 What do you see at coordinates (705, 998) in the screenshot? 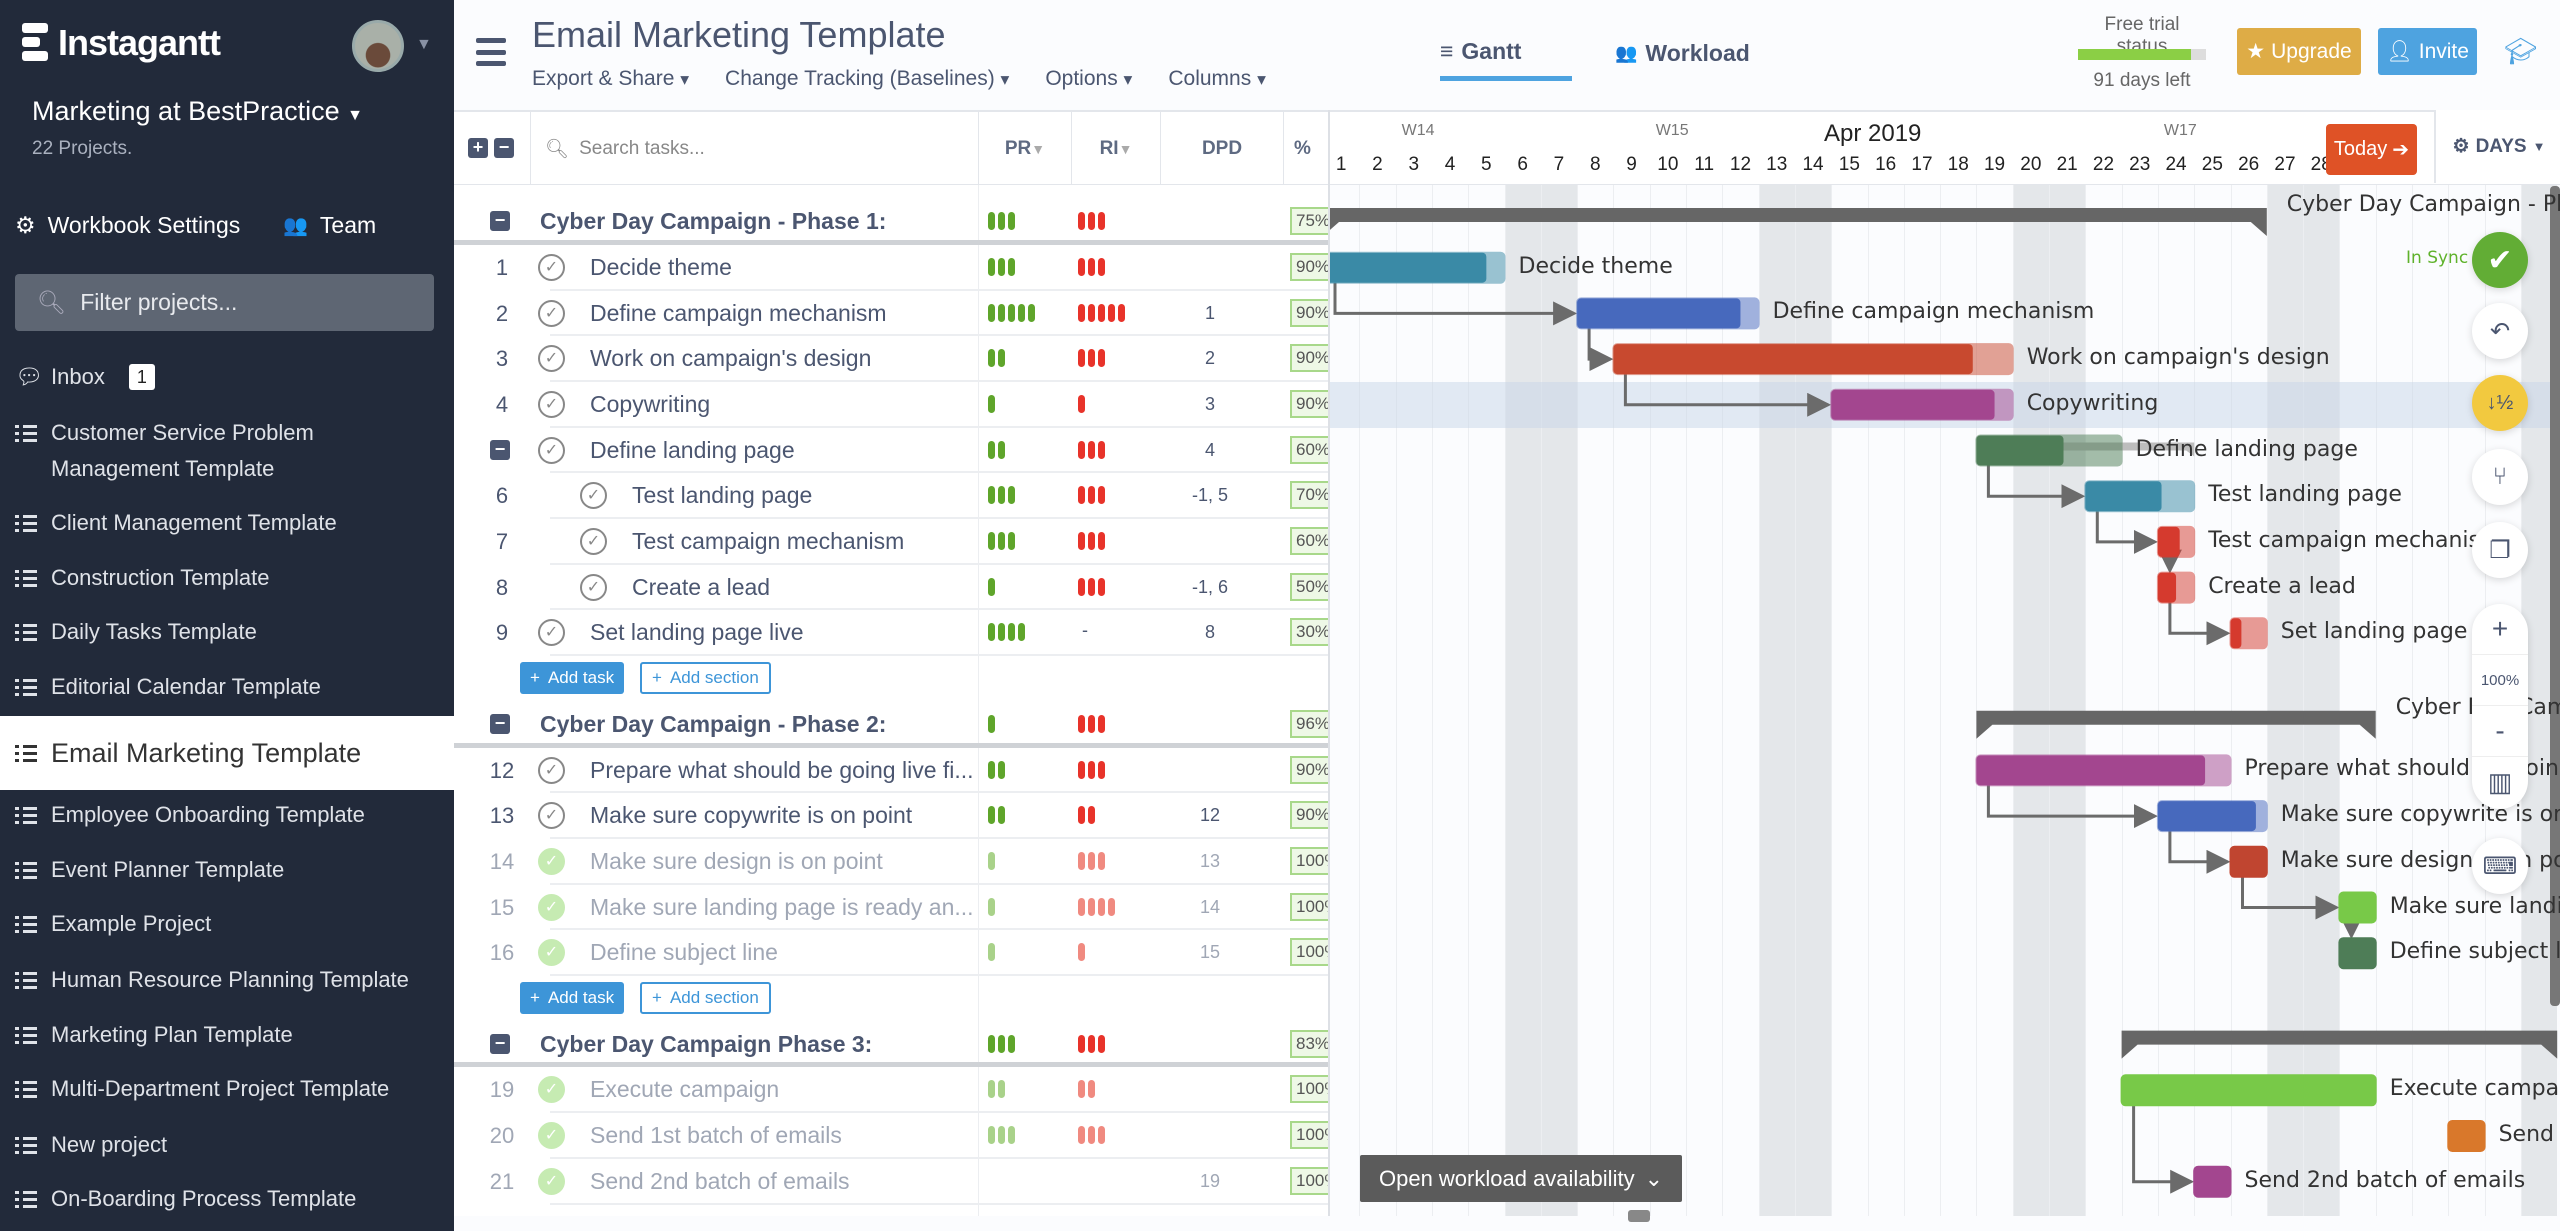
I see `add-section-button: + Add section` at bounding box center [705, 998].